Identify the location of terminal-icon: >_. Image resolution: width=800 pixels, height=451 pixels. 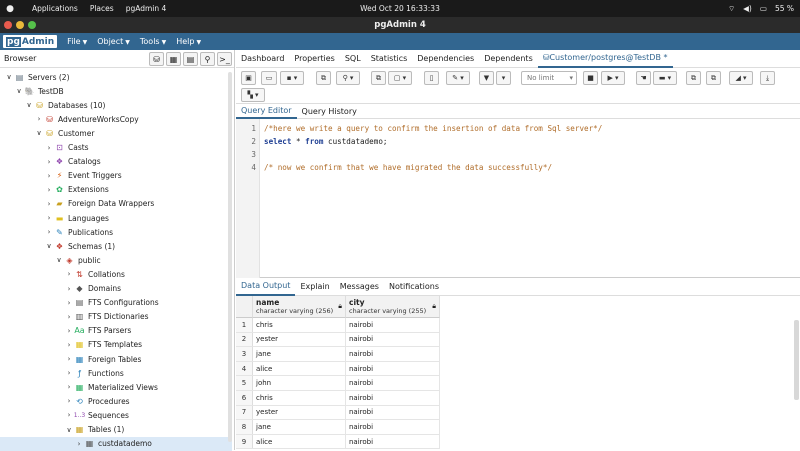
(224, 59).